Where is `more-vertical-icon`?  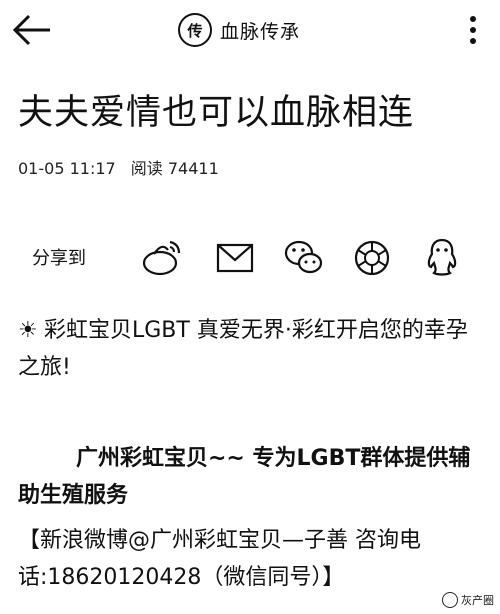 more-vertical-icon is located at coordinates (473, 30).